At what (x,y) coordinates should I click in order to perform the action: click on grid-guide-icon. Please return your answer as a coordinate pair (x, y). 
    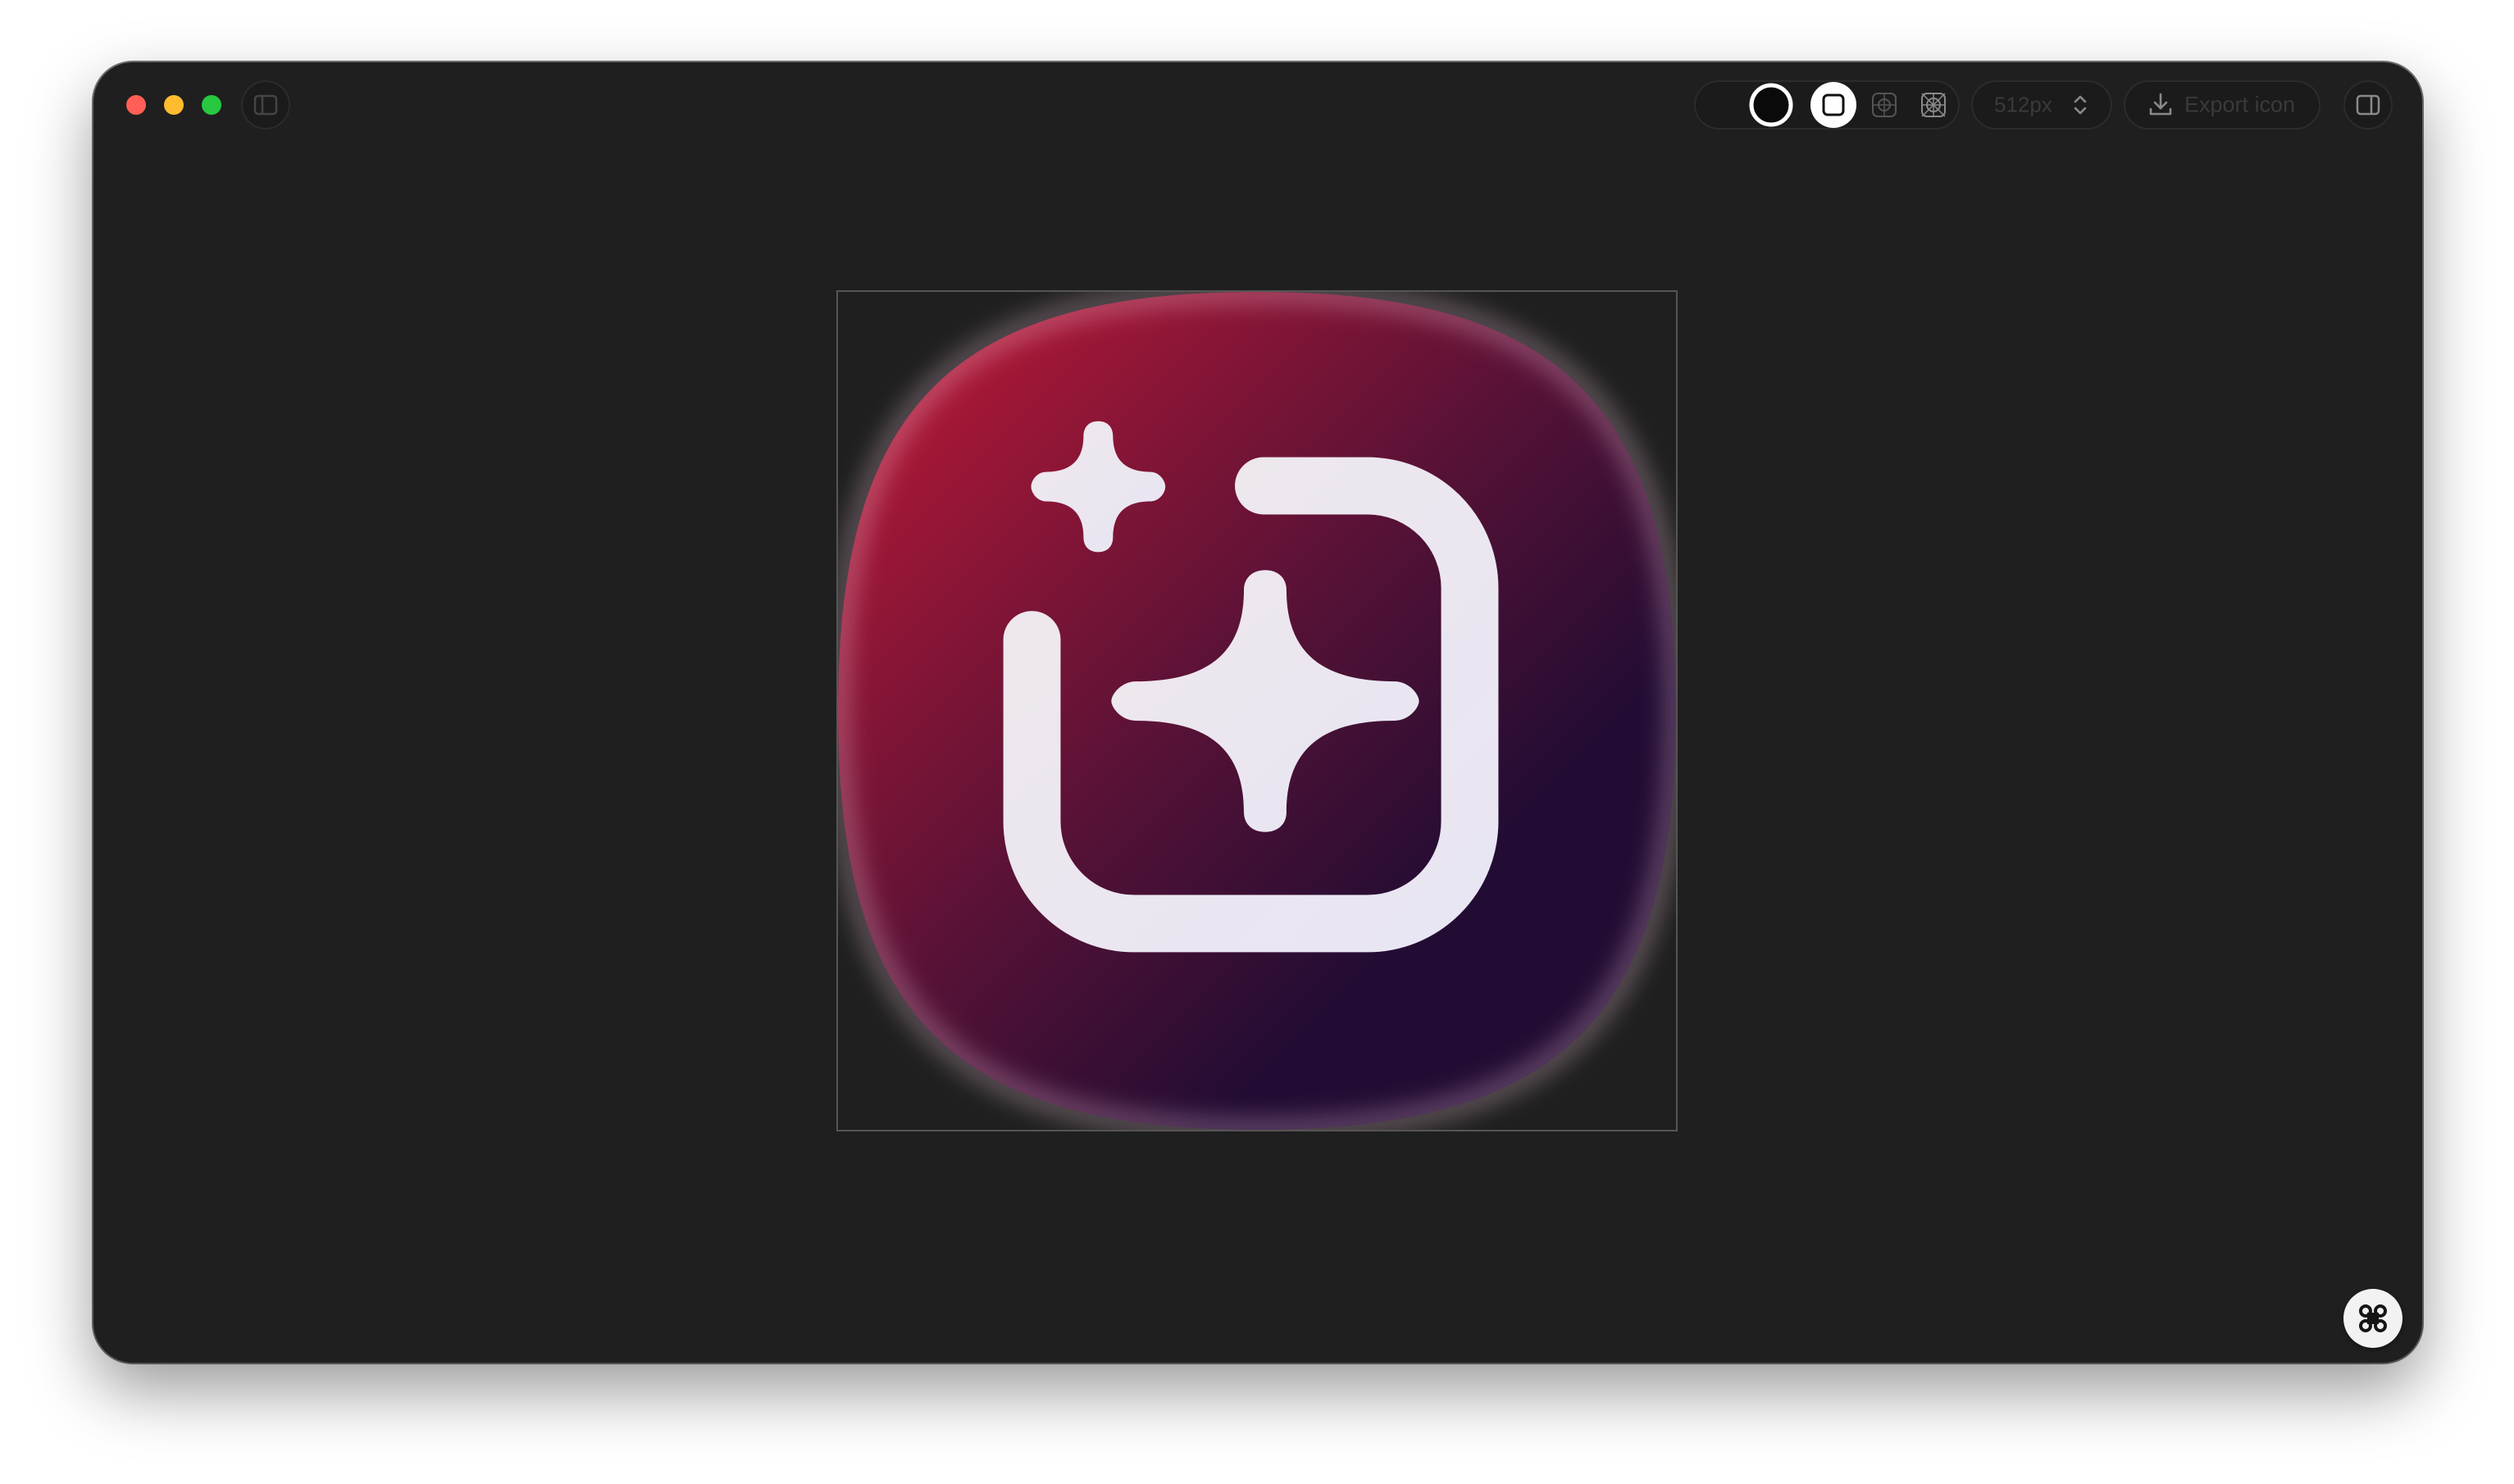
    Looking at the image, I should click on (1884, 105).